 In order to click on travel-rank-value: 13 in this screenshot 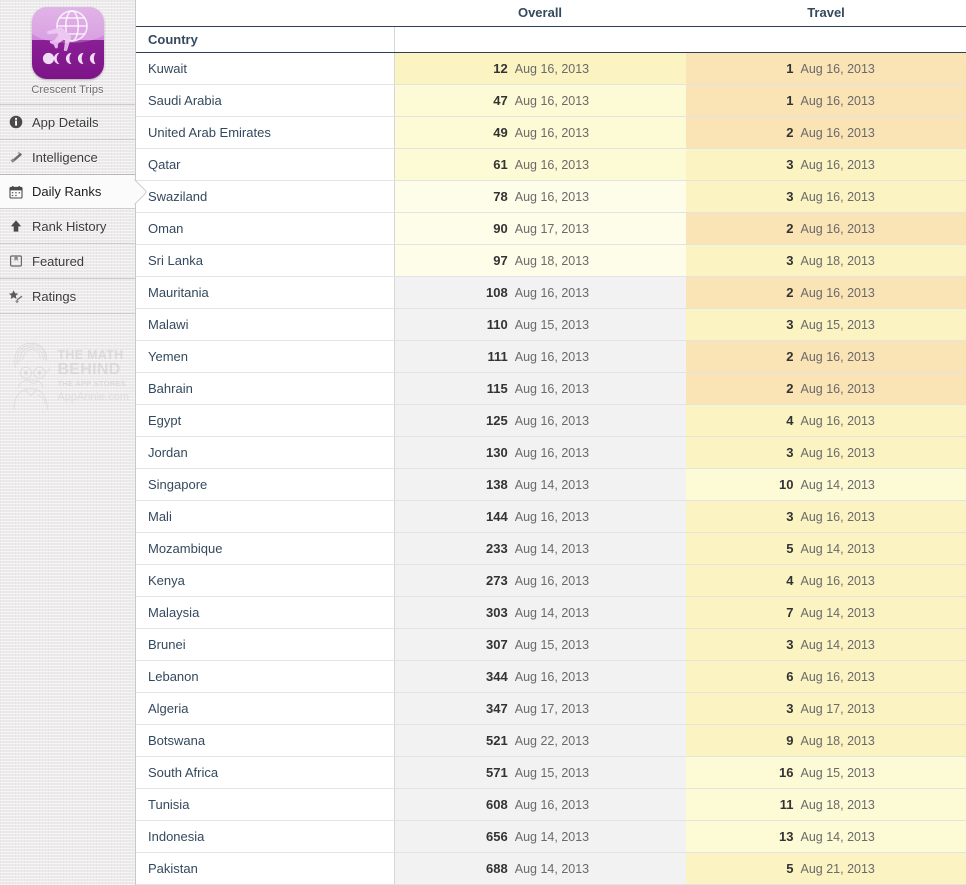, I will do `click(786, 836)`.